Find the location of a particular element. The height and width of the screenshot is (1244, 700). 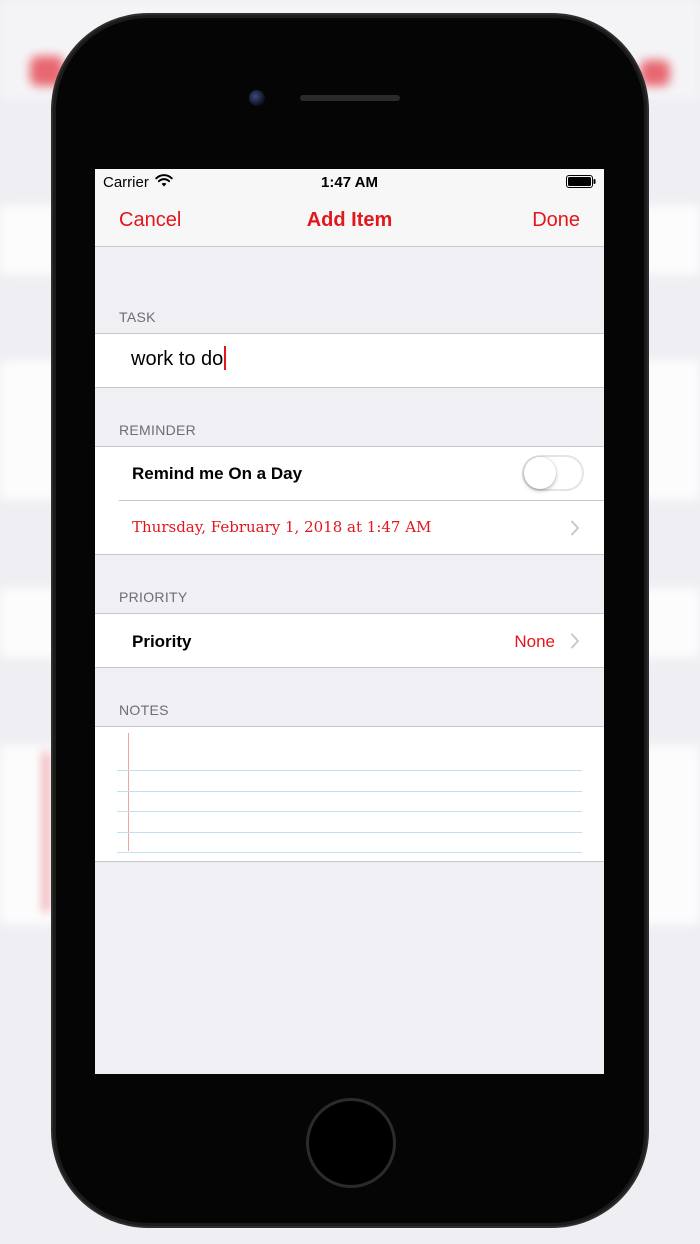

nav-title: Add Item is located at coordinates (349, 220).